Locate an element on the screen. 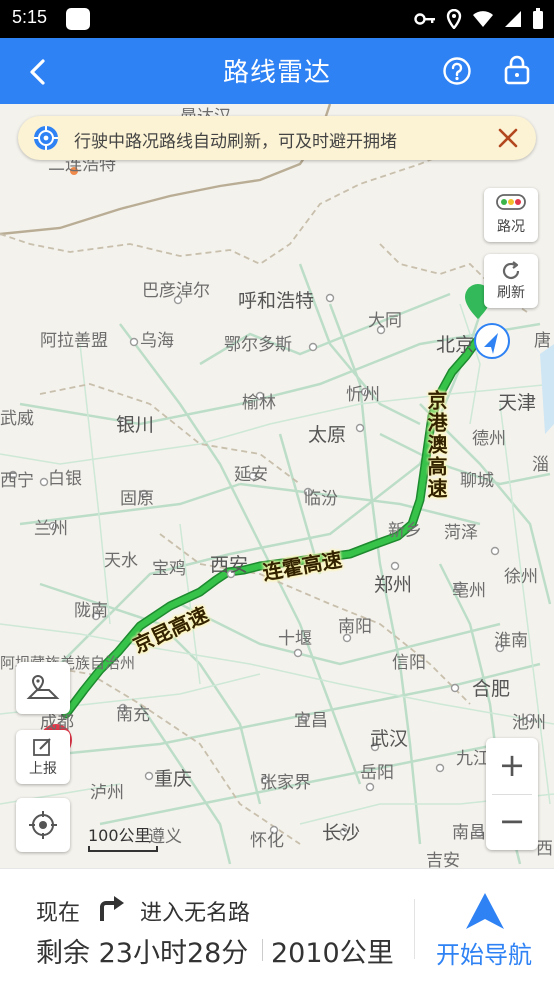 This screenshot has height=984, width=554. report-button: 上报 is located at coordinates (43, 757).